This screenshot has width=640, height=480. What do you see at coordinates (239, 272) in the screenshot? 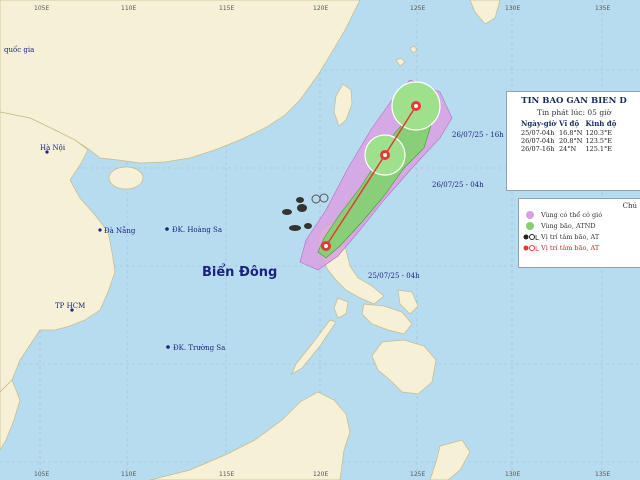
I see `sea-label: Biển Đông` at bounding box center [239, 272].